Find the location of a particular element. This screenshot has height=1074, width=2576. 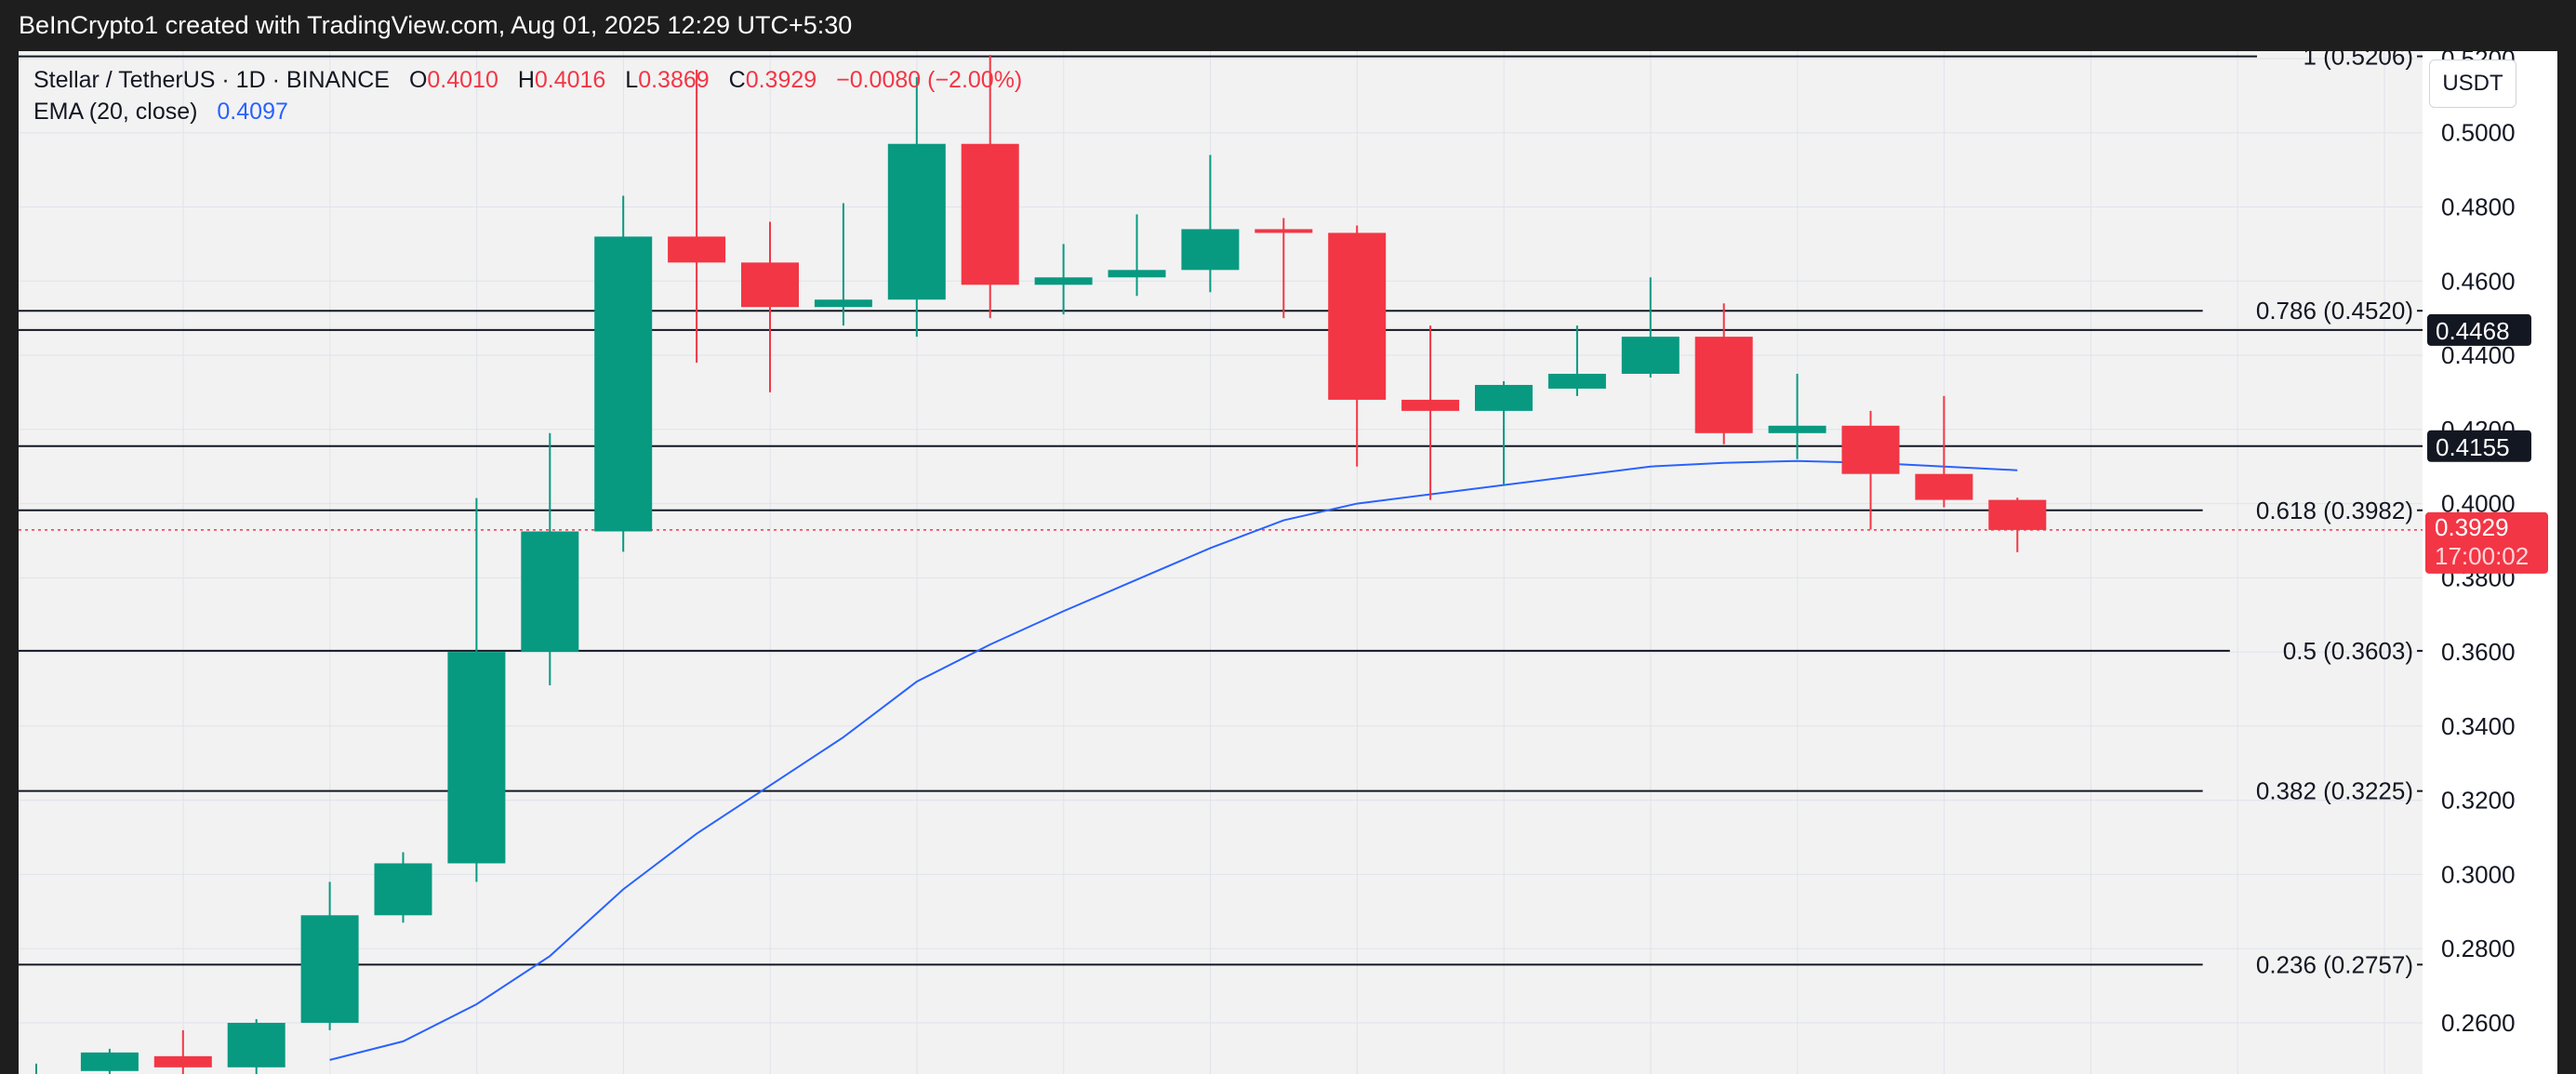

ema-row: EMA (20, close) 0.4097 is located at coordinates (527, 111).